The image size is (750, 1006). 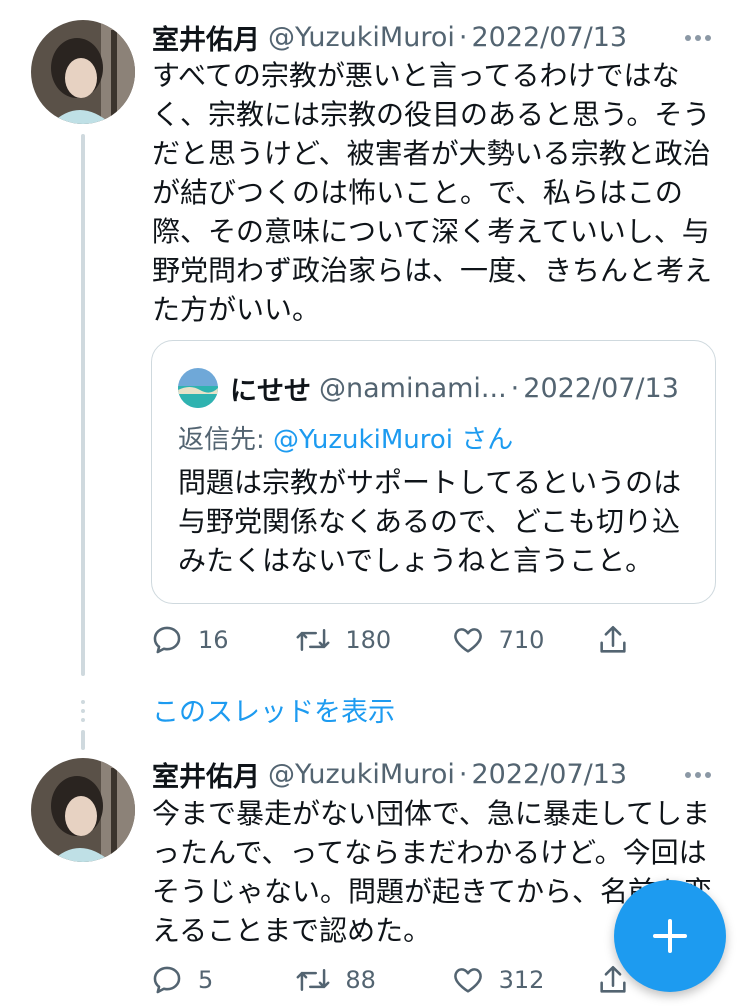 What do you see at coordinates (431, 231) in the screenshot?
I see `tweet-line: 際、その意味について深く考えていいし、与` at bounding box center [431, 231].